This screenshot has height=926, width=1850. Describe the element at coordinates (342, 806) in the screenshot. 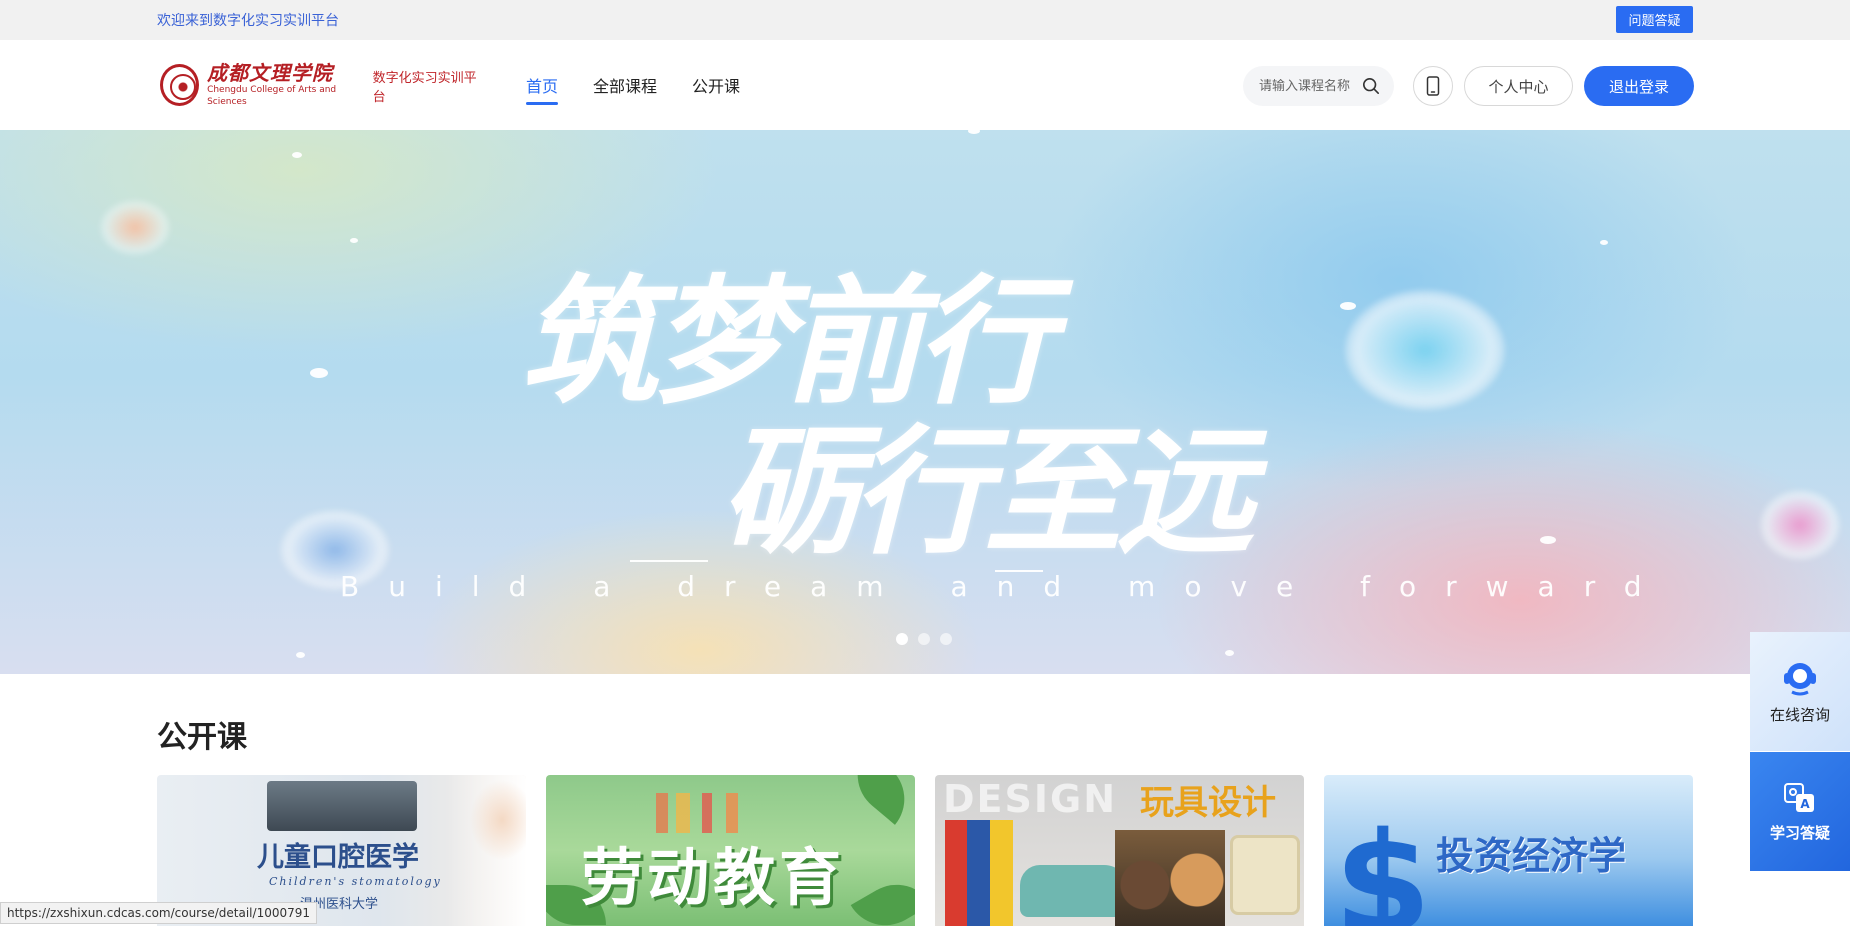

I see `xray-image` at that location.